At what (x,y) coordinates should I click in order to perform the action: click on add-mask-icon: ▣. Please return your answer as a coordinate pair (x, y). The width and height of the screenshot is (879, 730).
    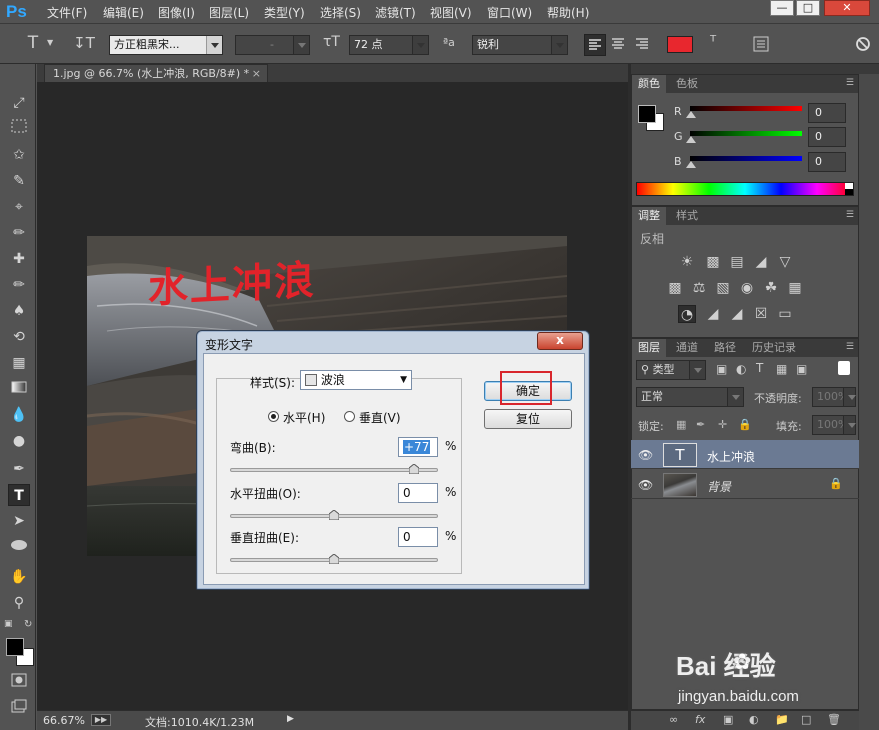
    Looking at the image, I should click on (728, 719).